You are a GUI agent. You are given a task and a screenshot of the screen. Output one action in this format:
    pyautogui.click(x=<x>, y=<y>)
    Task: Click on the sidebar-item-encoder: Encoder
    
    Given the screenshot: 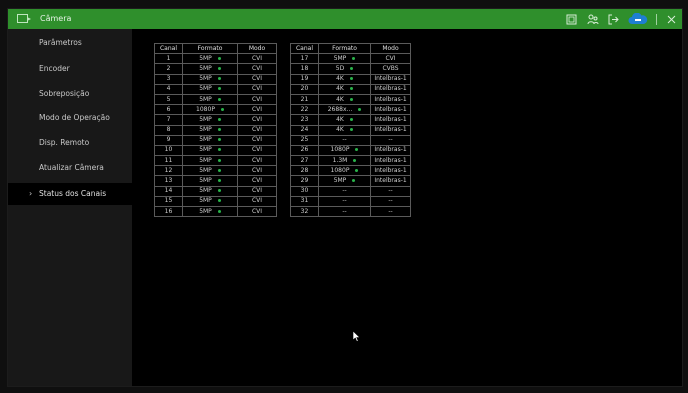 What is the action you would take?
    pyautogui.click(x=70, y=69)
    